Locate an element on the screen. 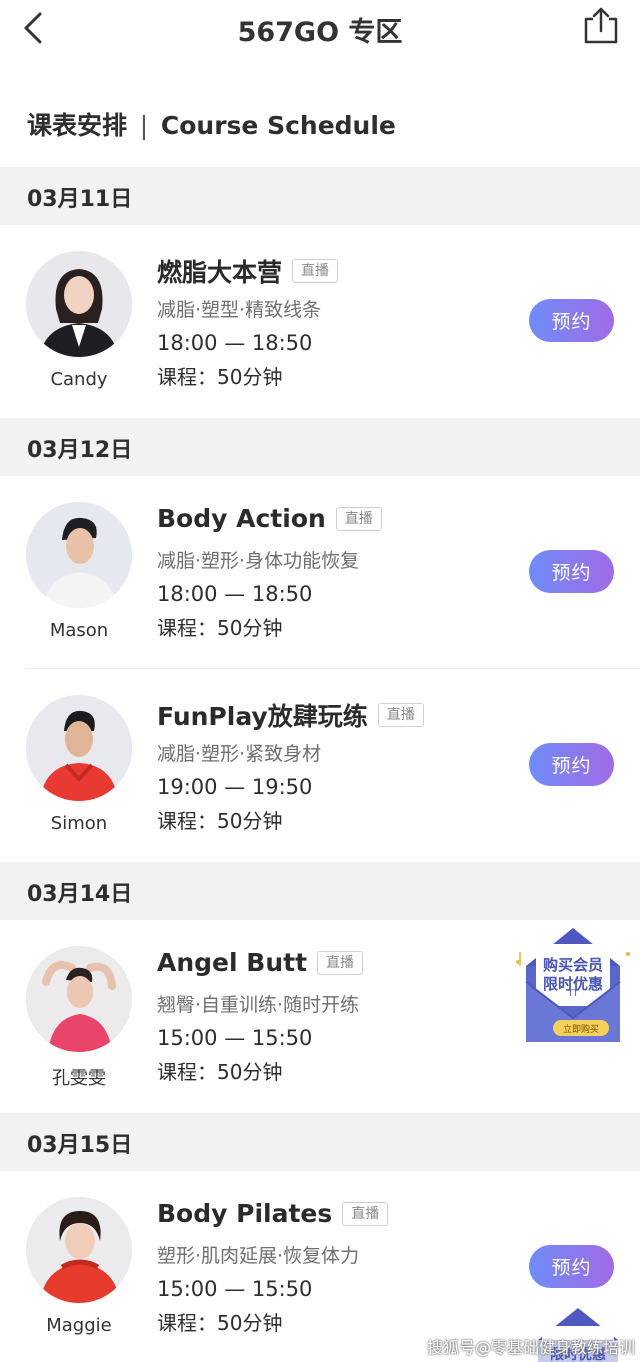 This screenshot has height=1362, width=640. course-title-text: Body Action is located at coordinates (241, 518).